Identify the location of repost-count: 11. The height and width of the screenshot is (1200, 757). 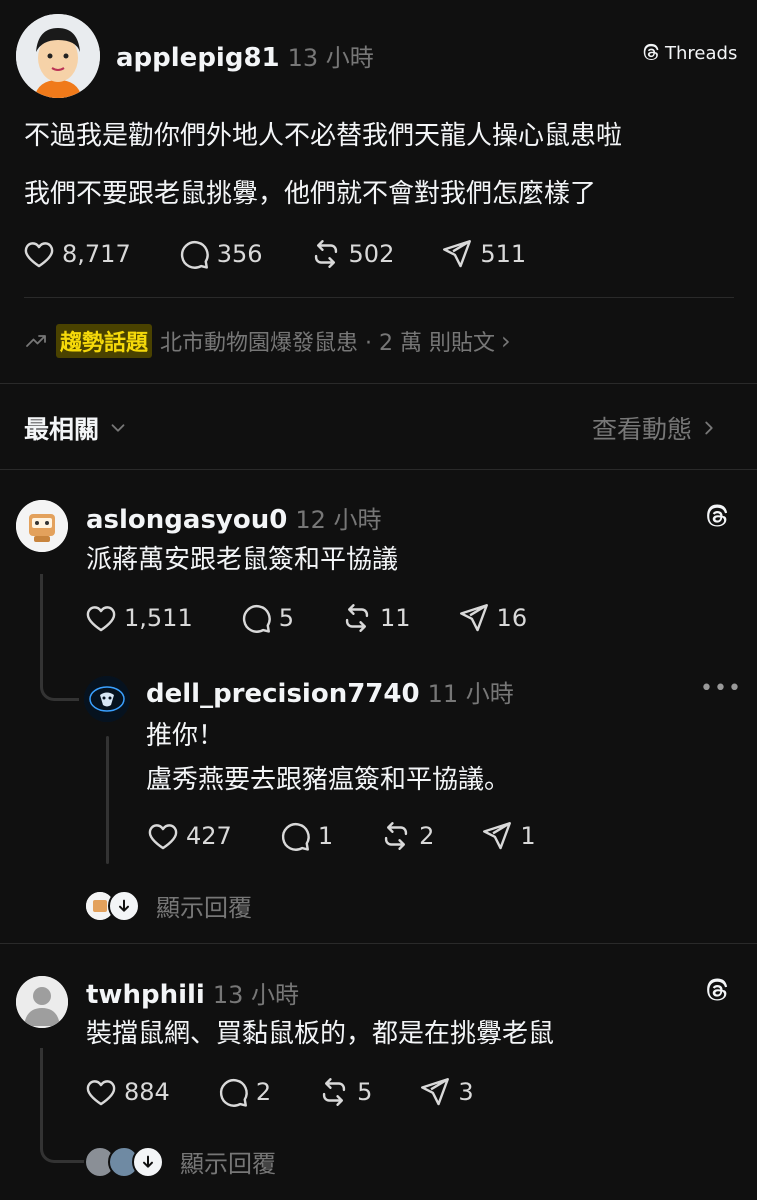
(395, 618).